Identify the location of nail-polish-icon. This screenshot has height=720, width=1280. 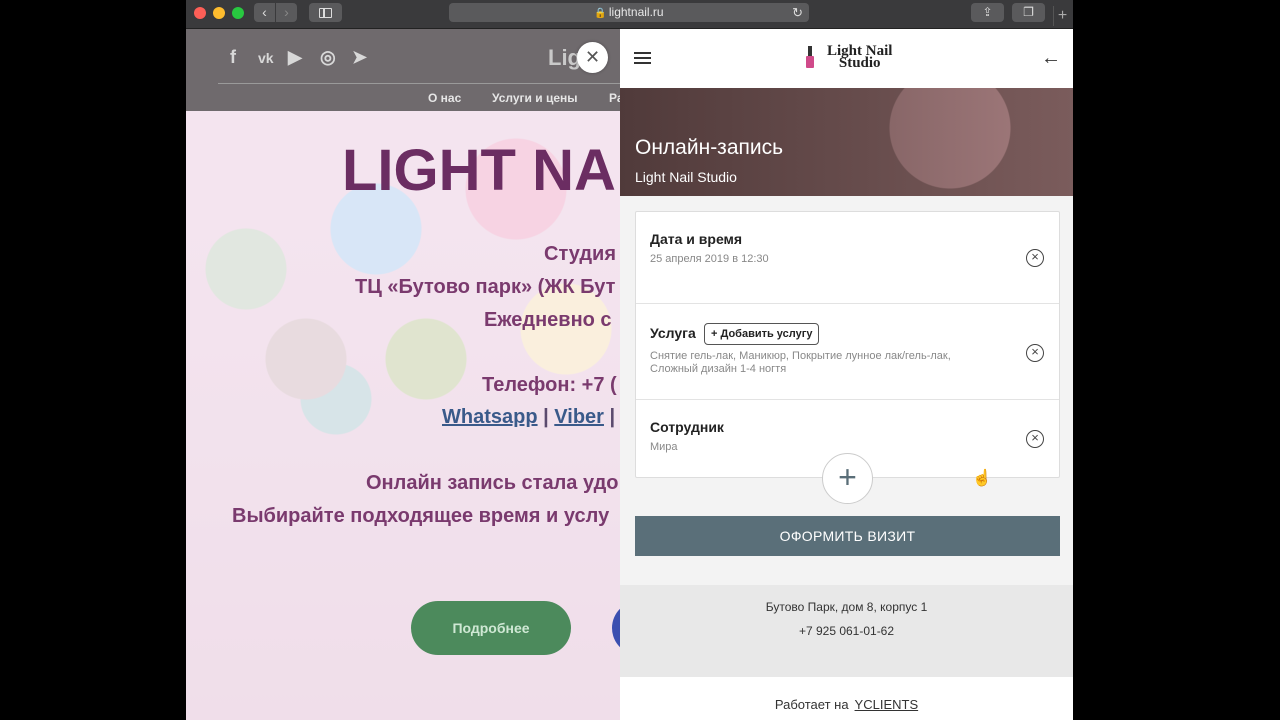
(810, 57).